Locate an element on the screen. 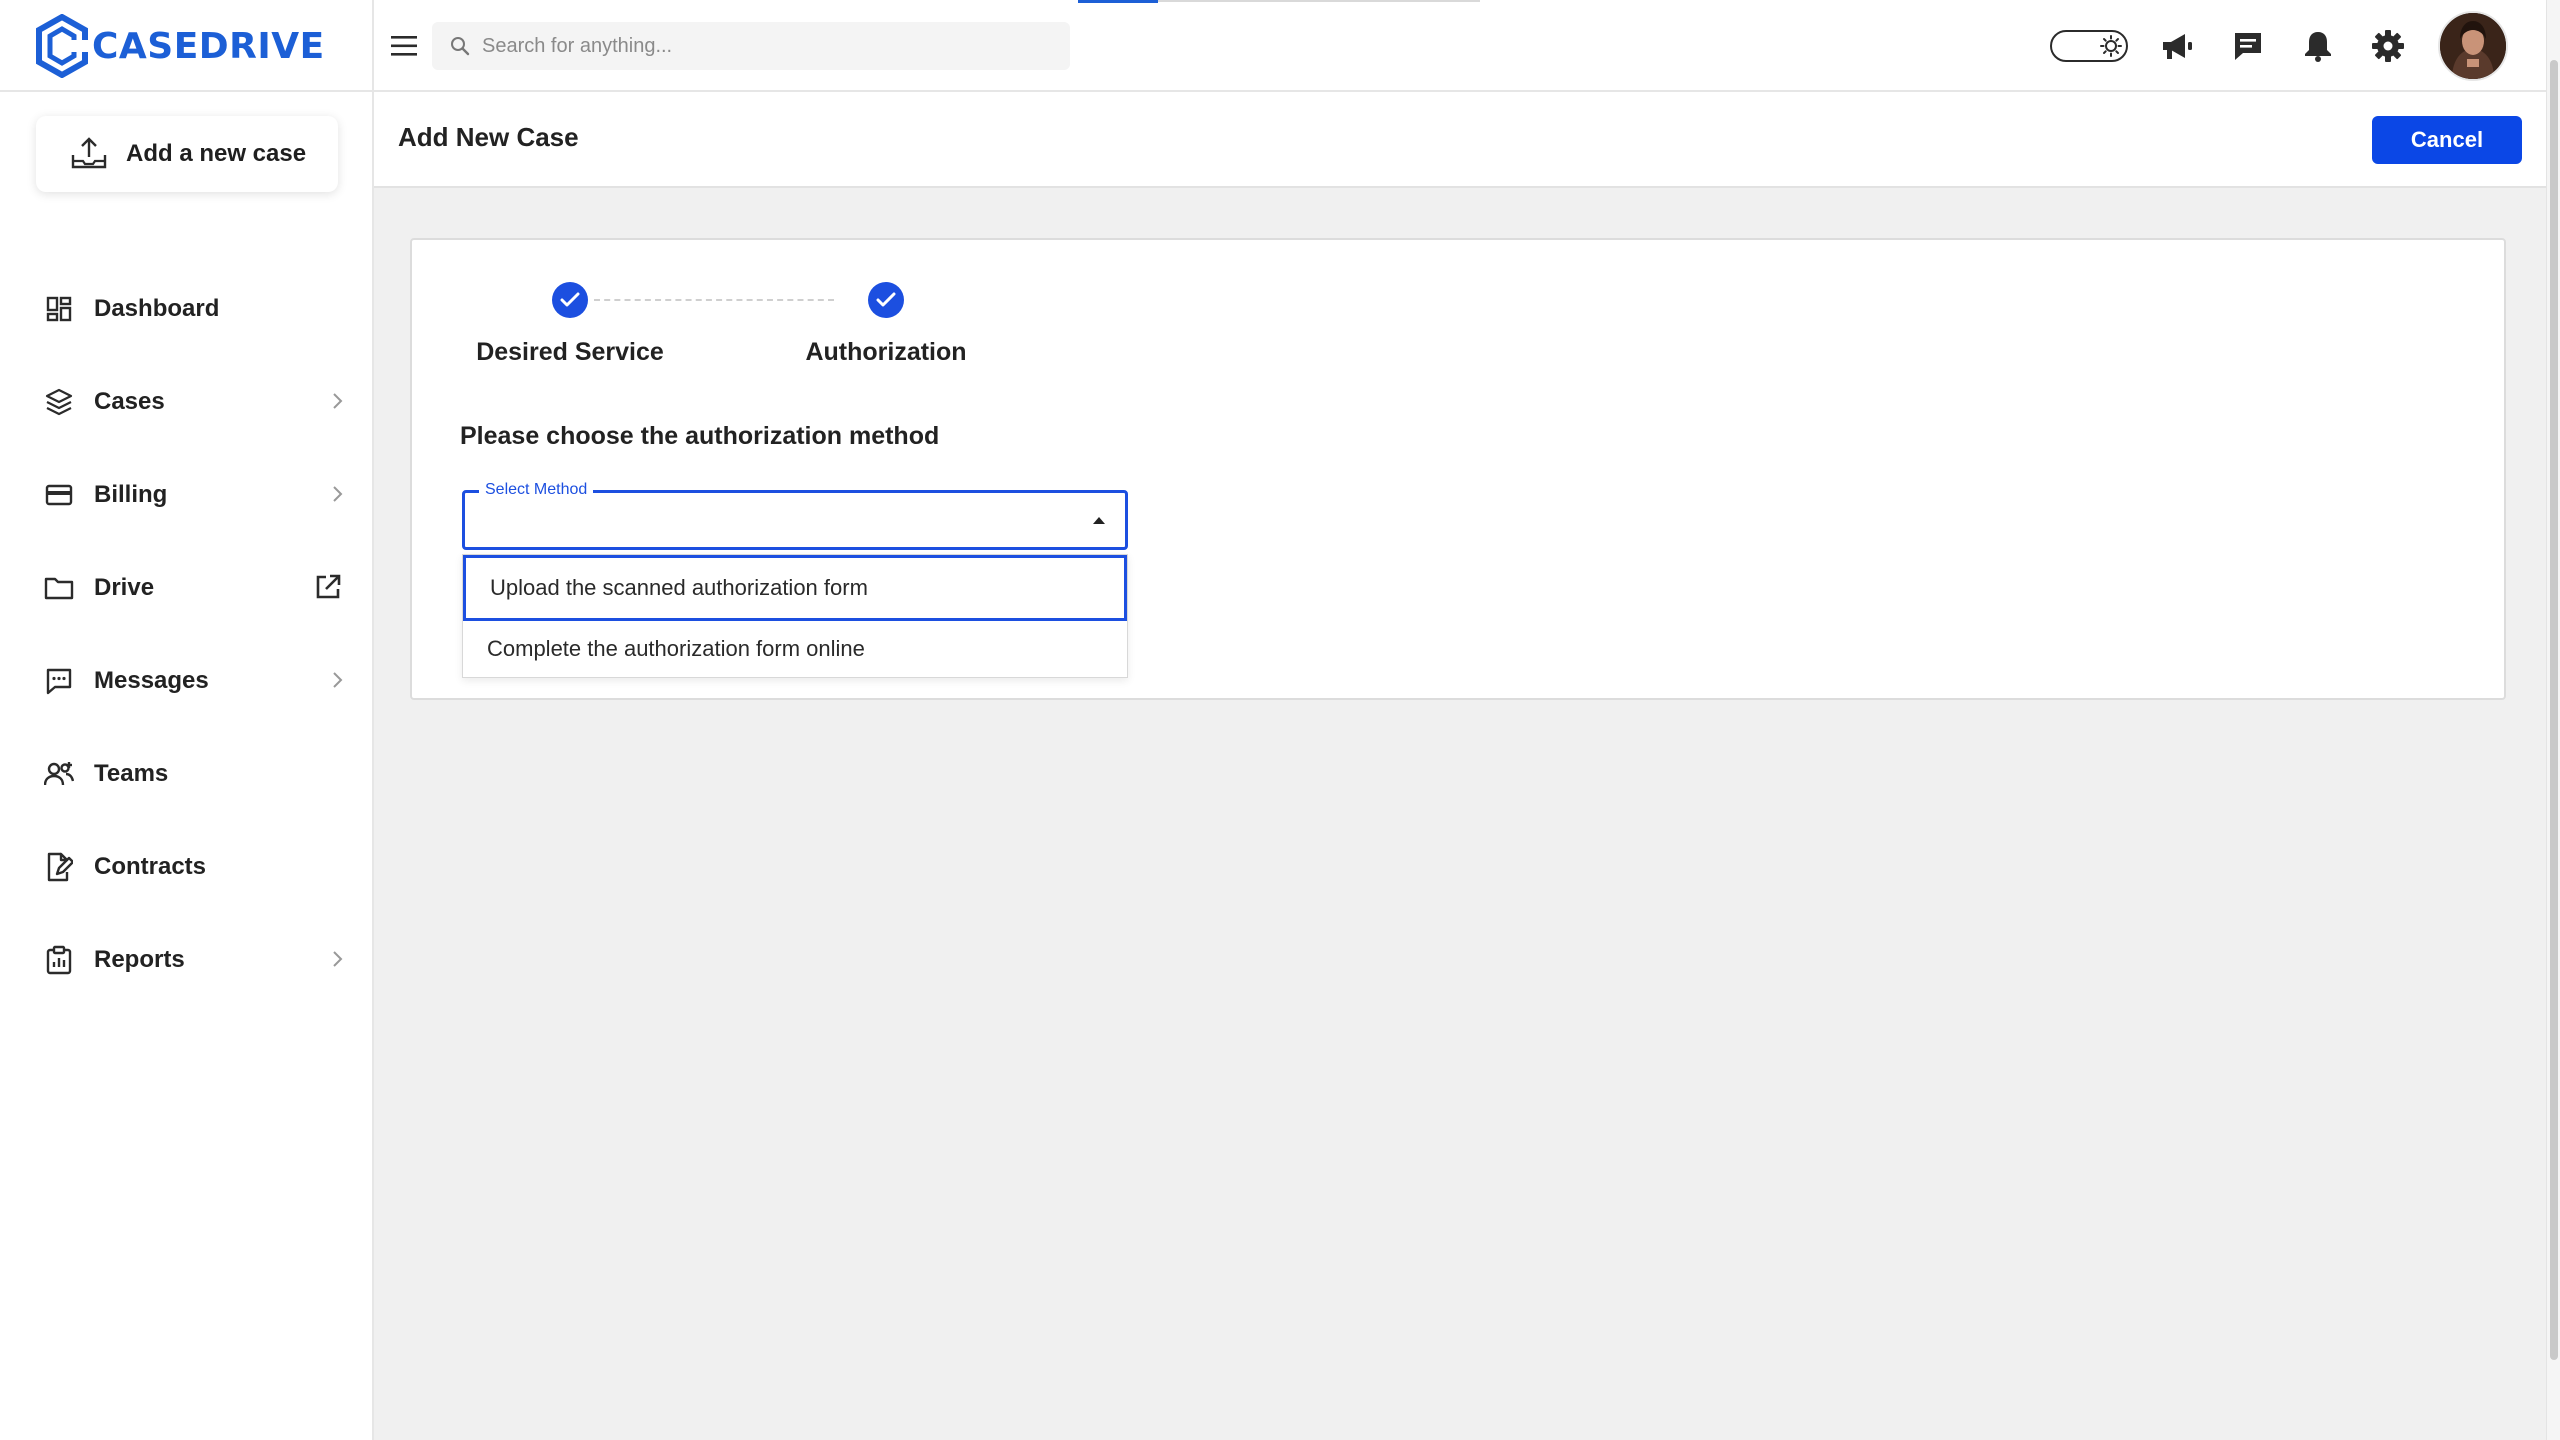  add-new-case-button: Add a new case is located at coordinates (187, 154).